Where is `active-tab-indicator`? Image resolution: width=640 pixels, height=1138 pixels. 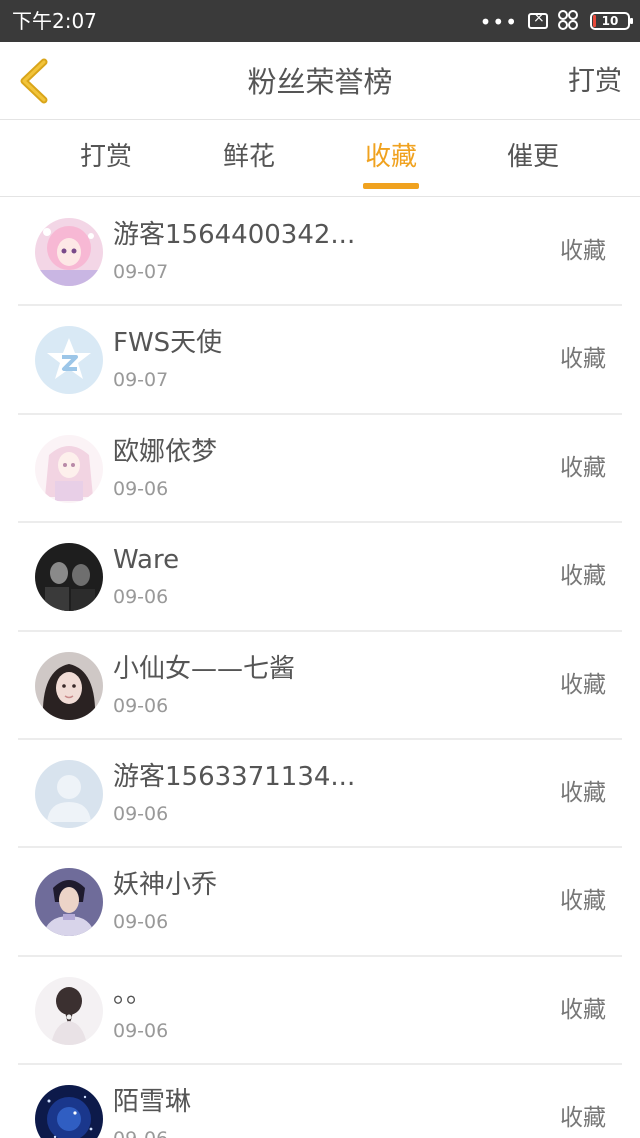
active-tab-indicator is located at coordinates (391, 186).